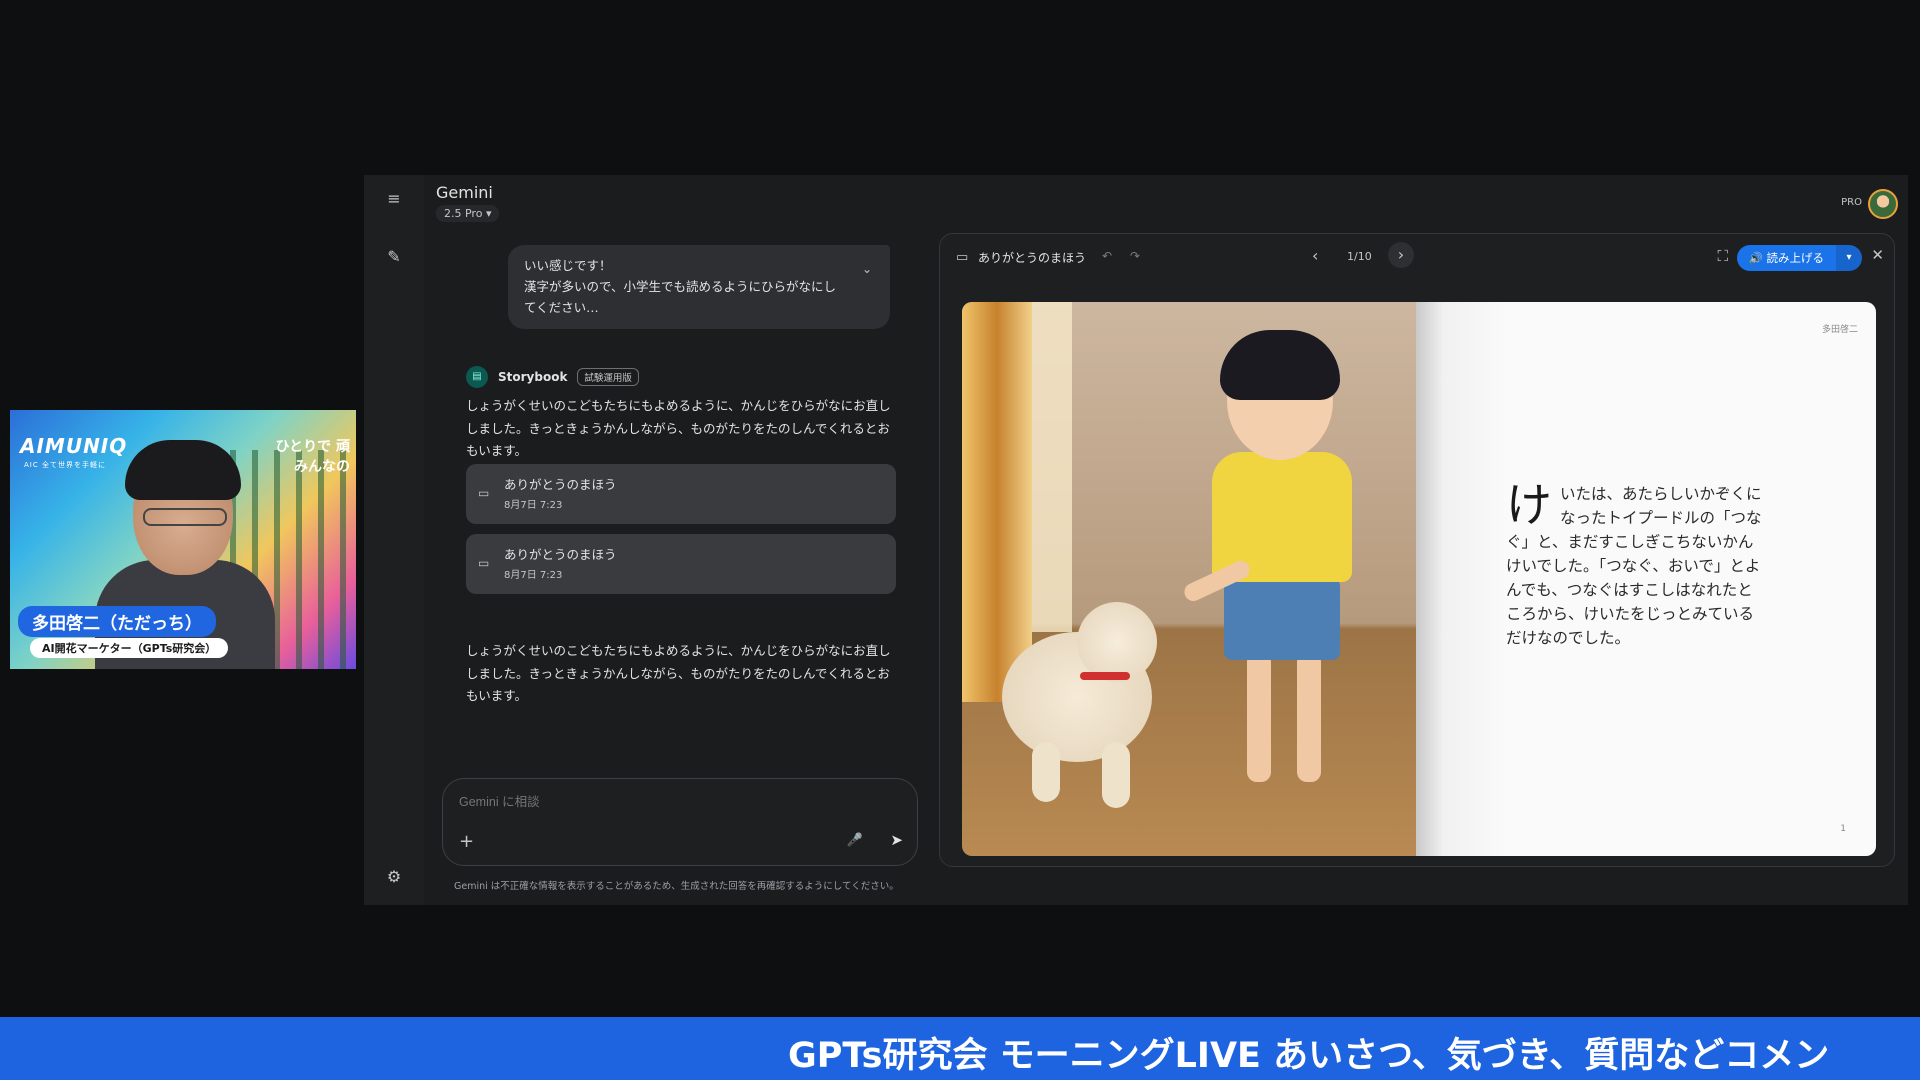 The image size is (1920, 1080). Describe the element at coordinates (1309, 1056) in the screenshot. I see `ticker-text: GPTs研究会 モーニングLIVE あいさつ、気づき、質問などコメン` at that location.